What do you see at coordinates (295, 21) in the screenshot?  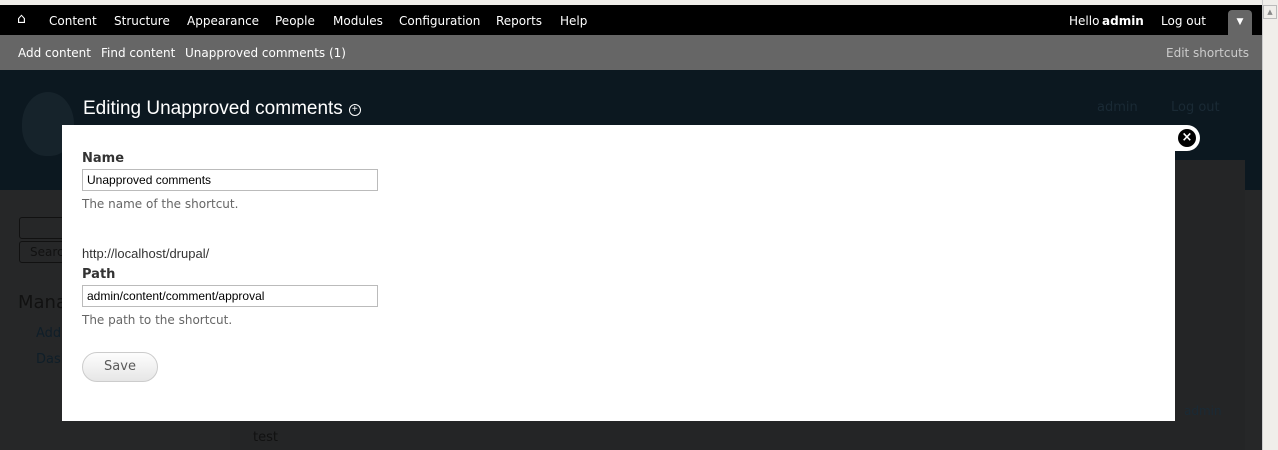 I see `menu-people: People` at bounding box center [295, 21].